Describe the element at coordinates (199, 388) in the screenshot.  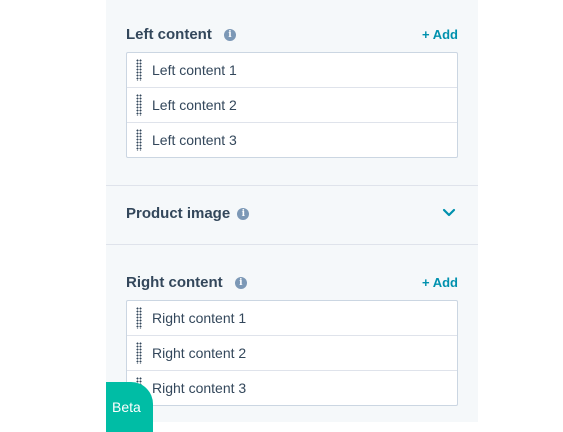
I see `list-item-label: Right content 3` at that location.